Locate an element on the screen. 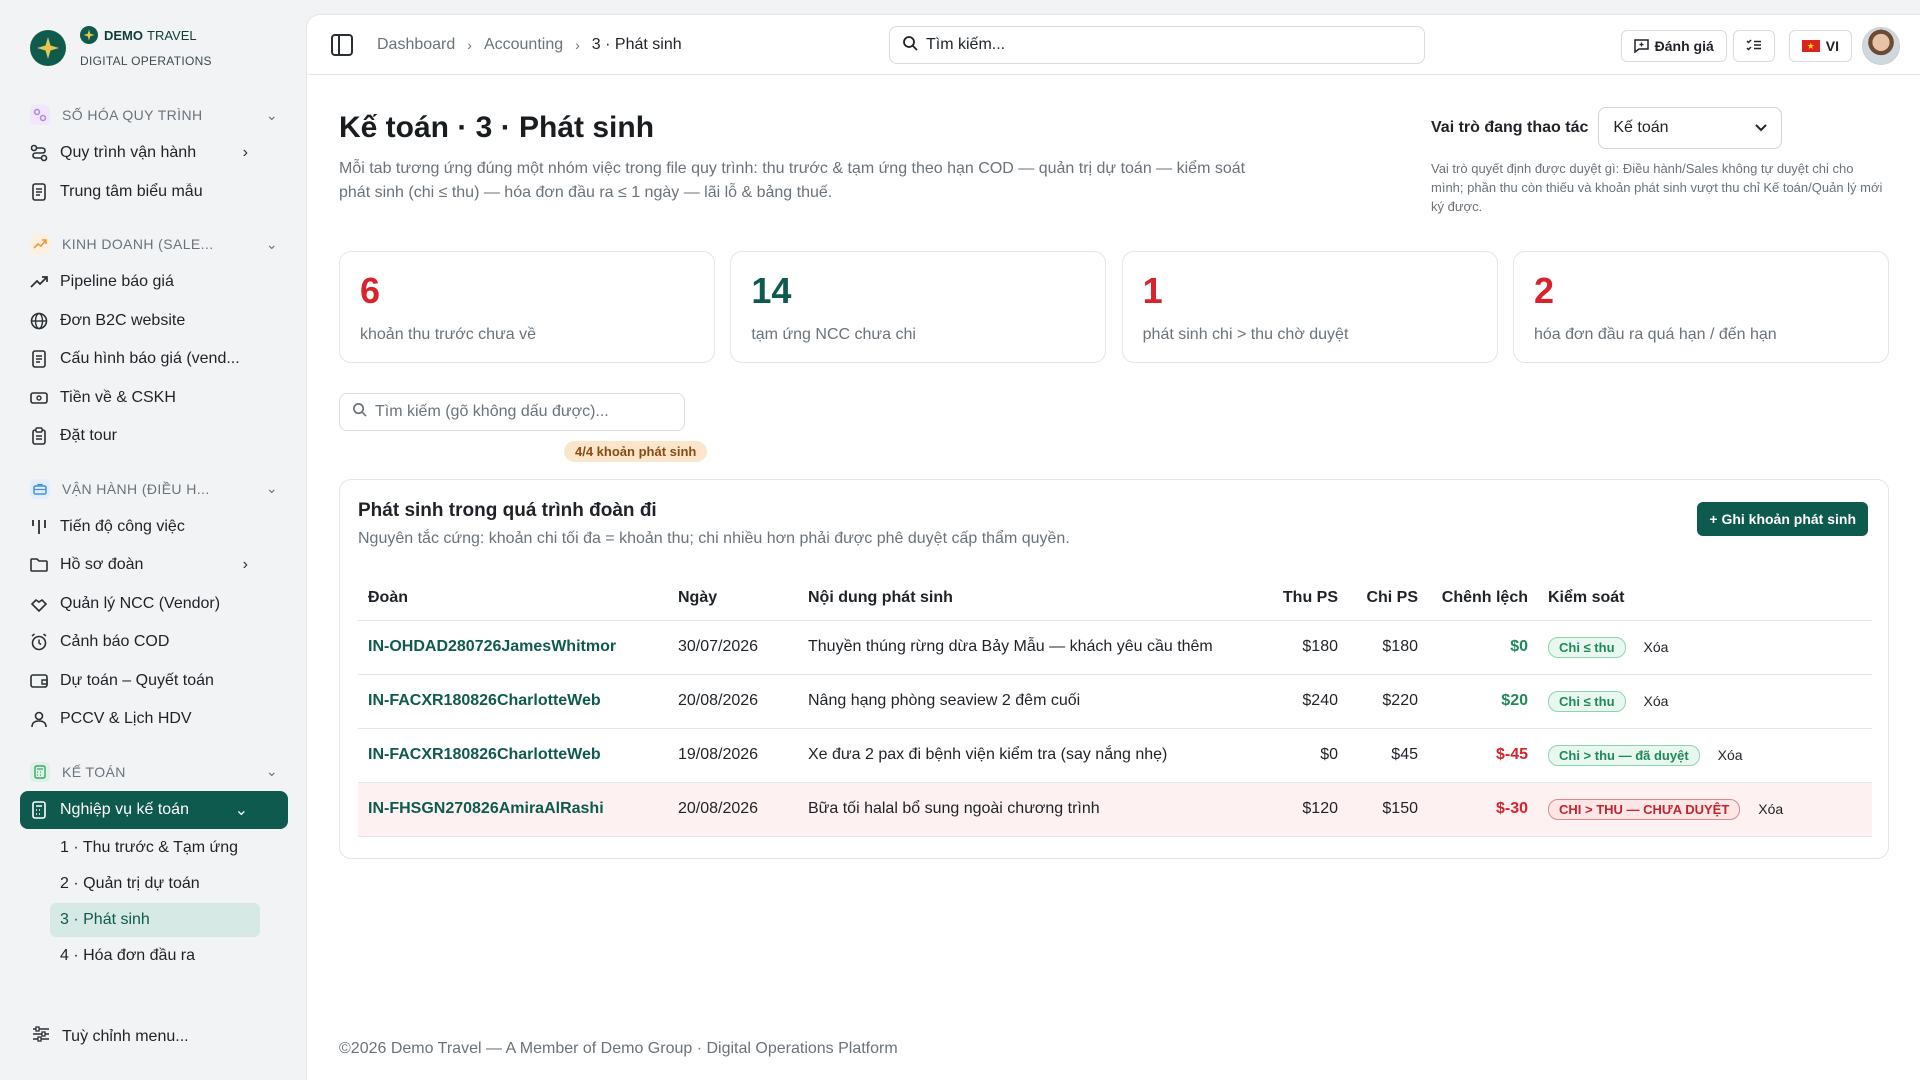  feedback-button: Đánh giá is located at coordinates (1673, 46).